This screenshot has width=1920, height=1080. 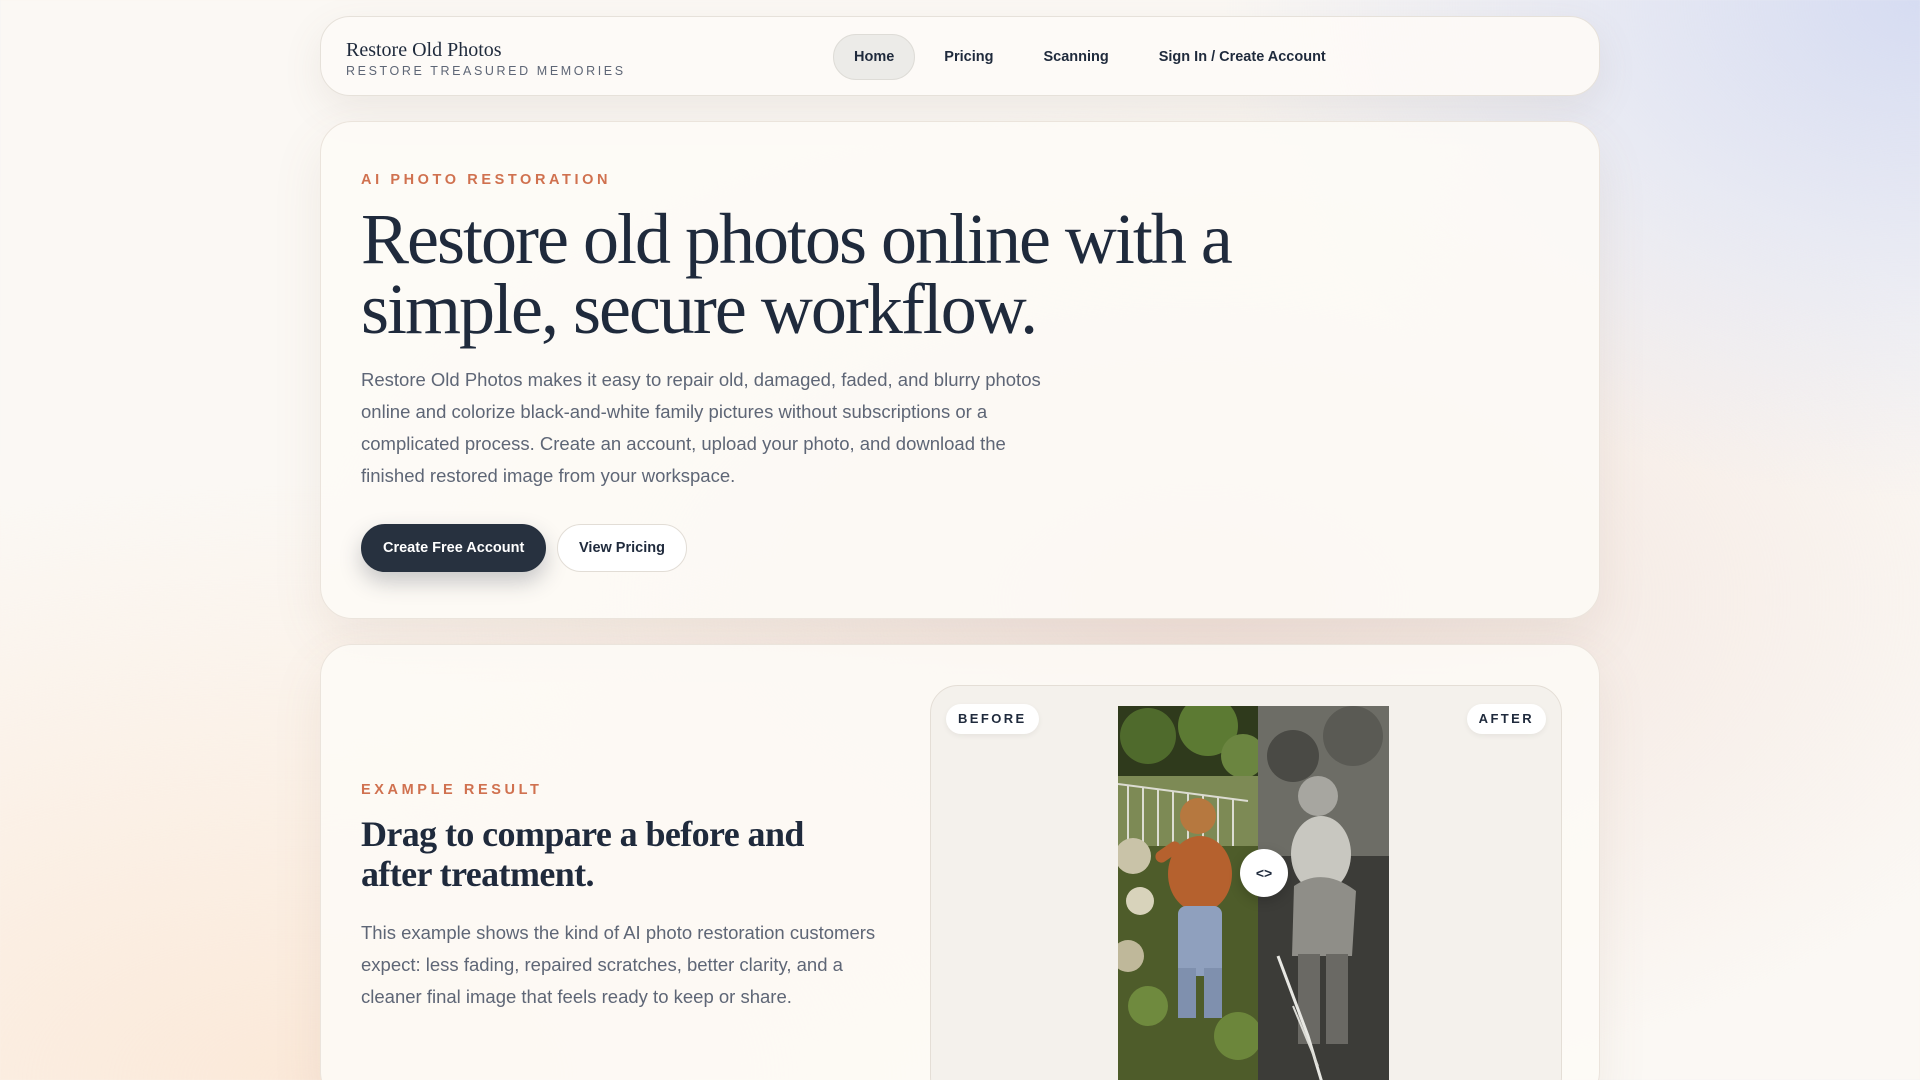 I want to click on nav-link-pricing: Pricing, so click(x=968, y=57).